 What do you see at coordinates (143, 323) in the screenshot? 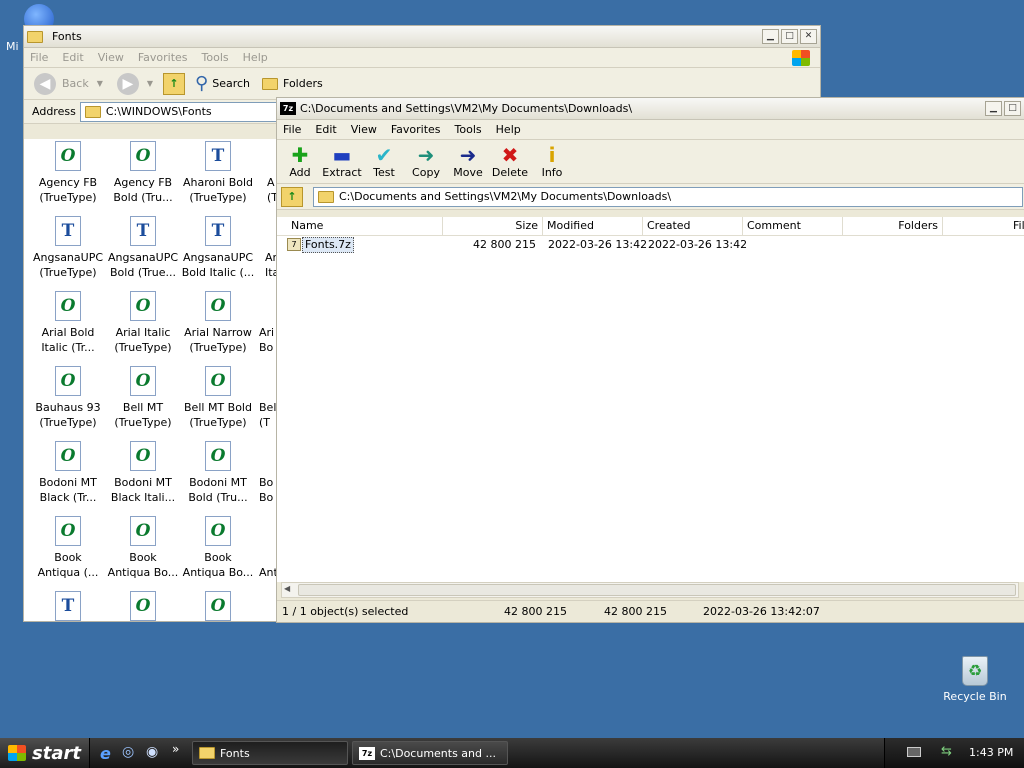
I see `font-item: O Arial Italic (TrueType)` at bounding box center [143, 323].